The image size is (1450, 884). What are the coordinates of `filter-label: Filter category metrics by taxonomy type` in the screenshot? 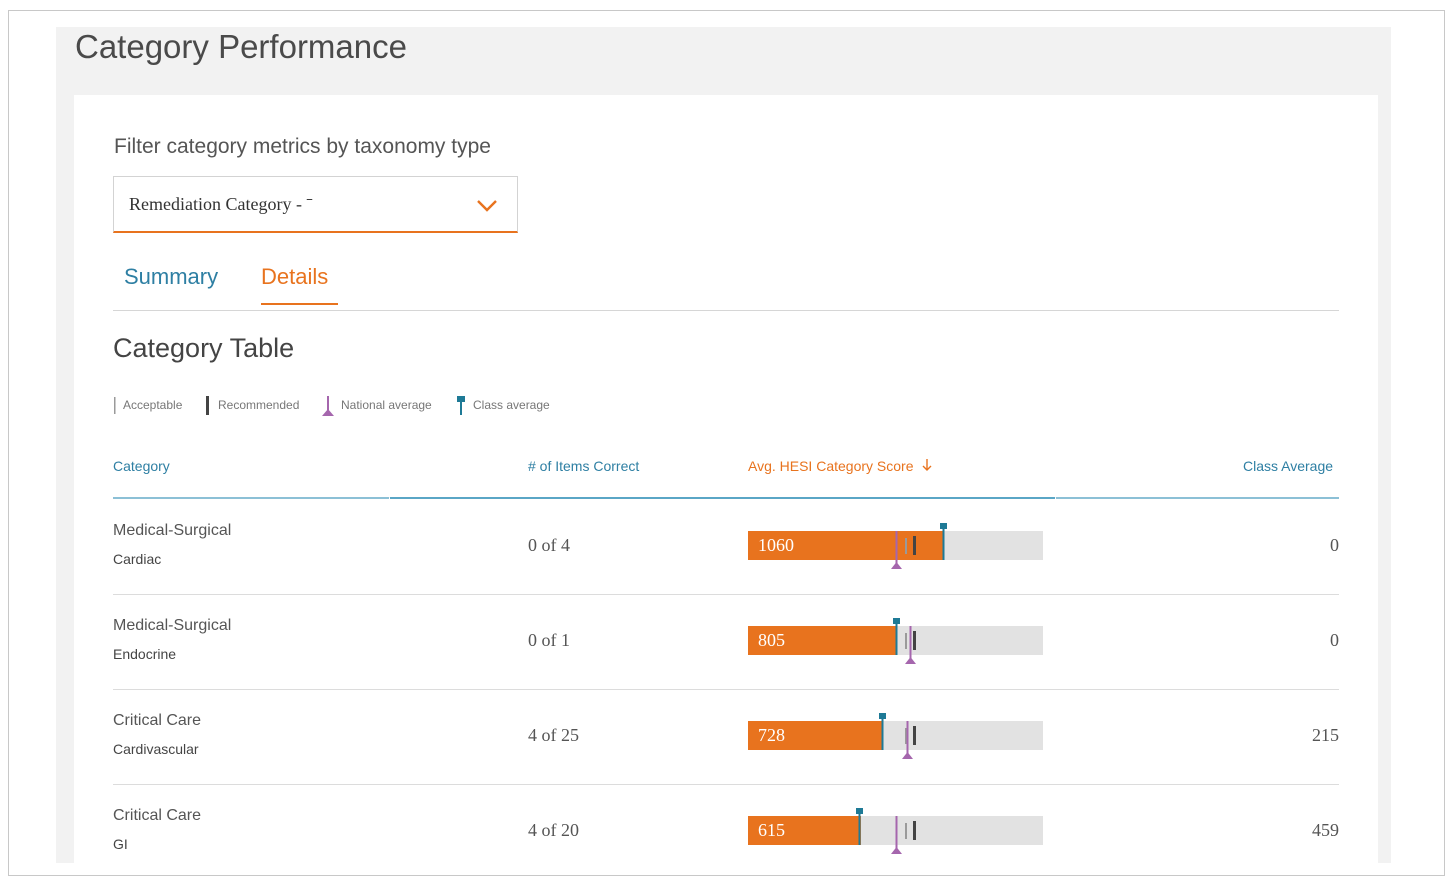 It's located at (302, 146).